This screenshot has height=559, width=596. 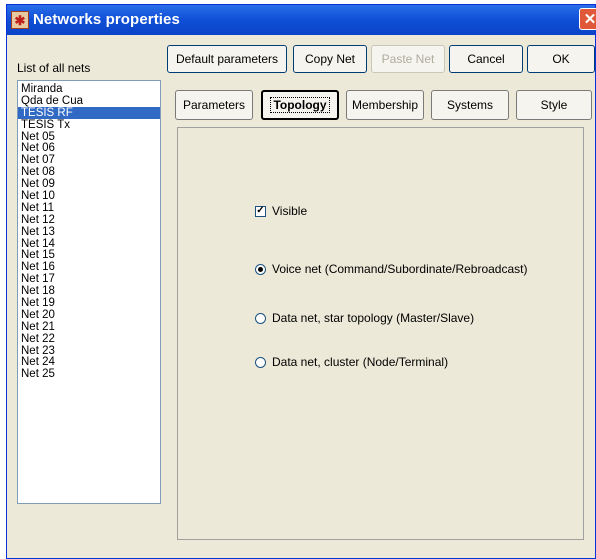 What do you see at coordinates (89, 112) in the screenshot?
I see `list-item: TESIS RF` at bounding box center [89, 112].